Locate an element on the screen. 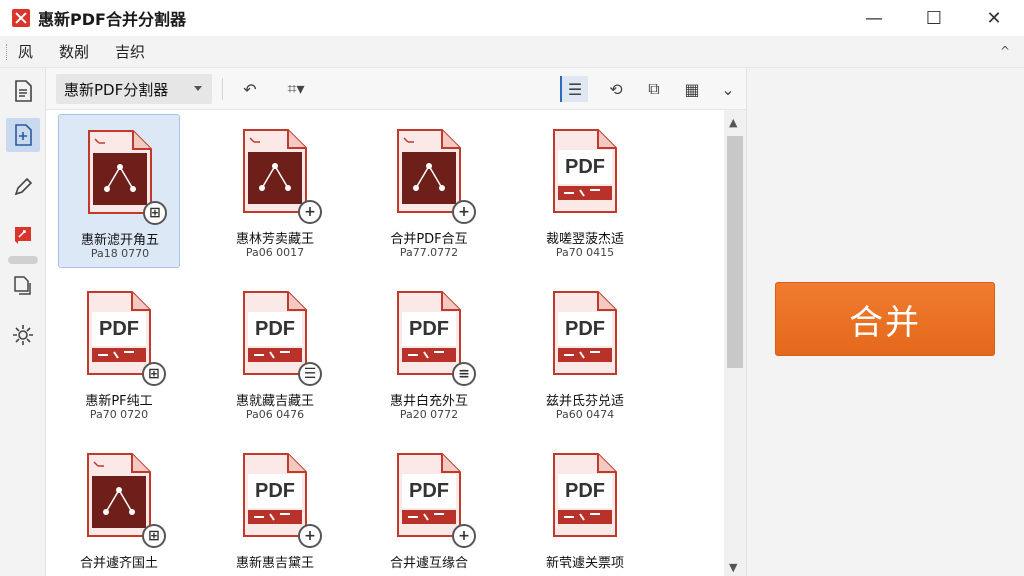 Image resolution: width=1024 pixels, height=576 pixels. file-pages: Pa20 0772 is located at coordinates (429, 414).